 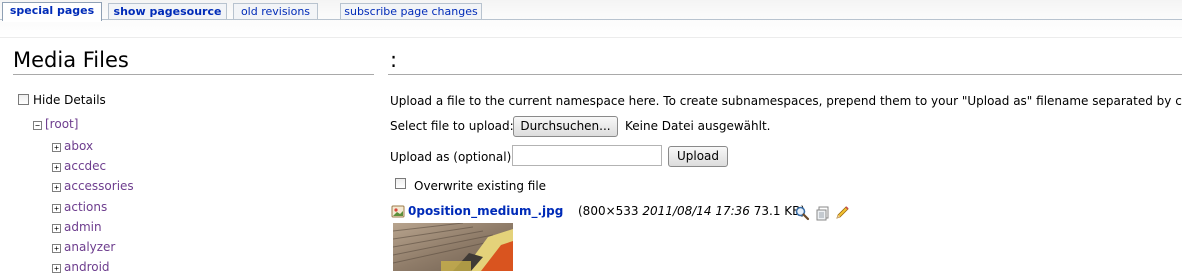 I want to click on upload-button: Upload, so click(x=698, y=156).